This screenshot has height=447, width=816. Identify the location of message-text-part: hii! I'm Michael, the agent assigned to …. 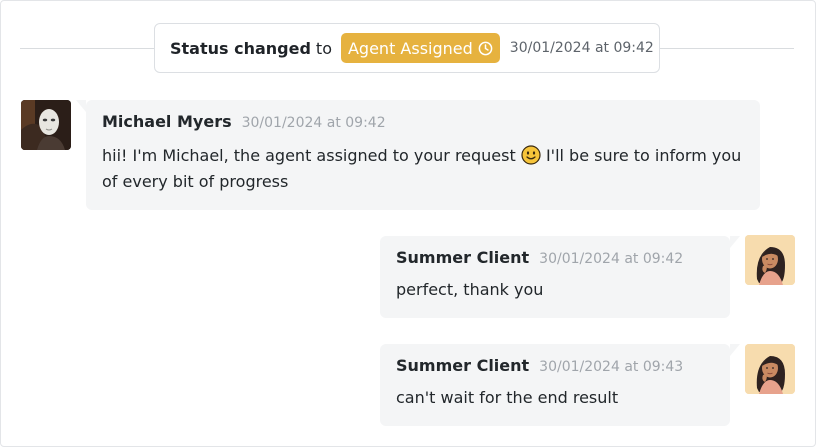
(309, 155).